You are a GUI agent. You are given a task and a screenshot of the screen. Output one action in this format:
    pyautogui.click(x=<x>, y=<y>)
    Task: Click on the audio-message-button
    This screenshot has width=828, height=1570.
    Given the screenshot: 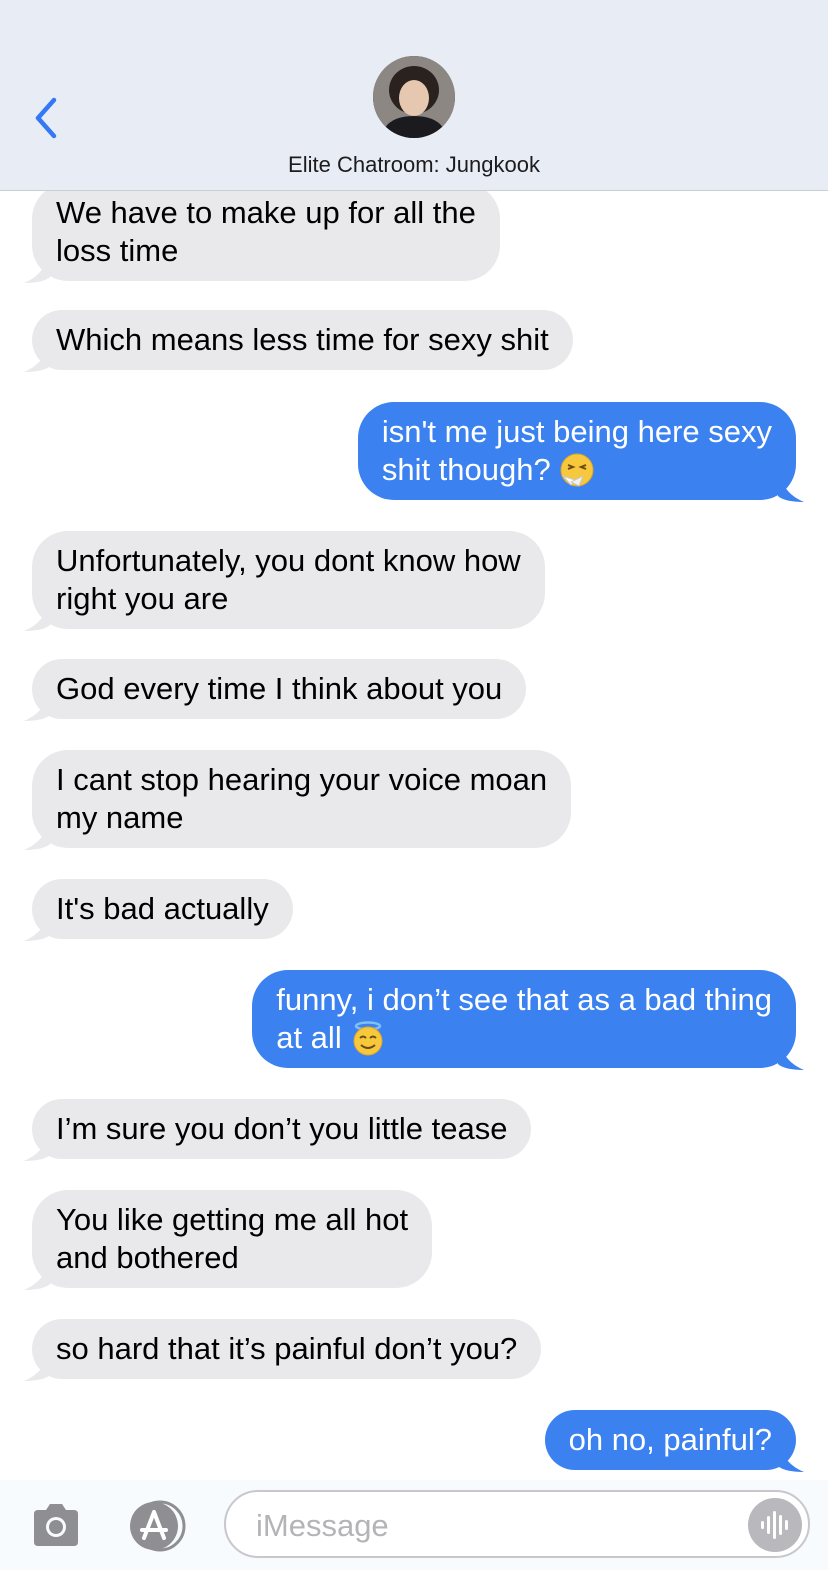 What is the action you would take?
    pyautogui.click(x=775, y=1525)
    